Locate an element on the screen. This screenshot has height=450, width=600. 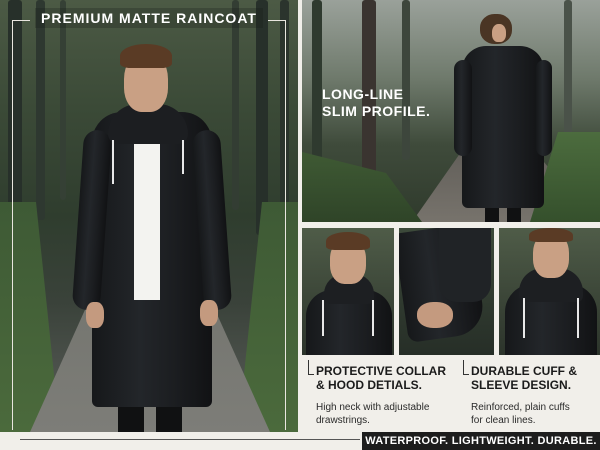
cuff-closeup-photo is located at coordinates (446, 291).